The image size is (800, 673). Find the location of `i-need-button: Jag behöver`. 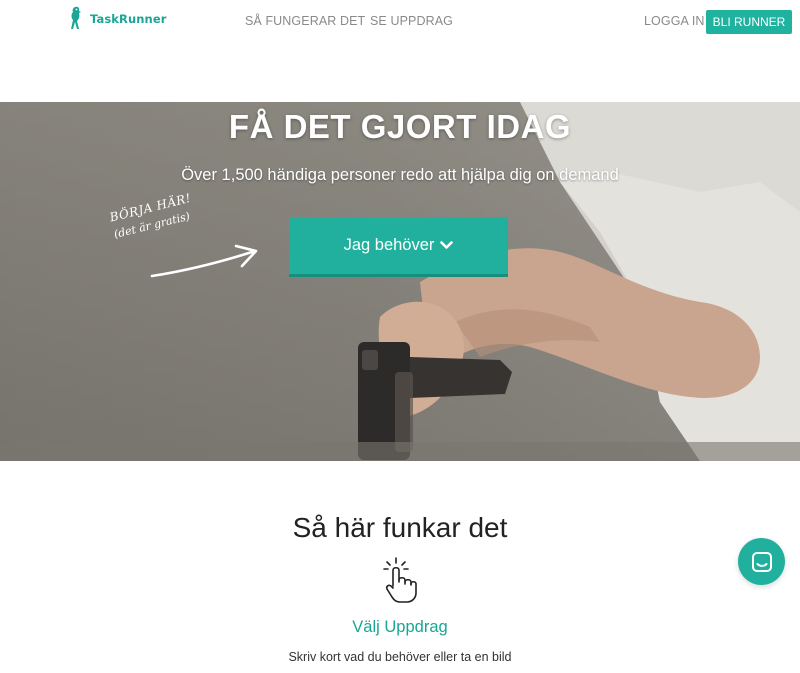

i-need-button: Jag behöver is located at coordinates (398, 247).